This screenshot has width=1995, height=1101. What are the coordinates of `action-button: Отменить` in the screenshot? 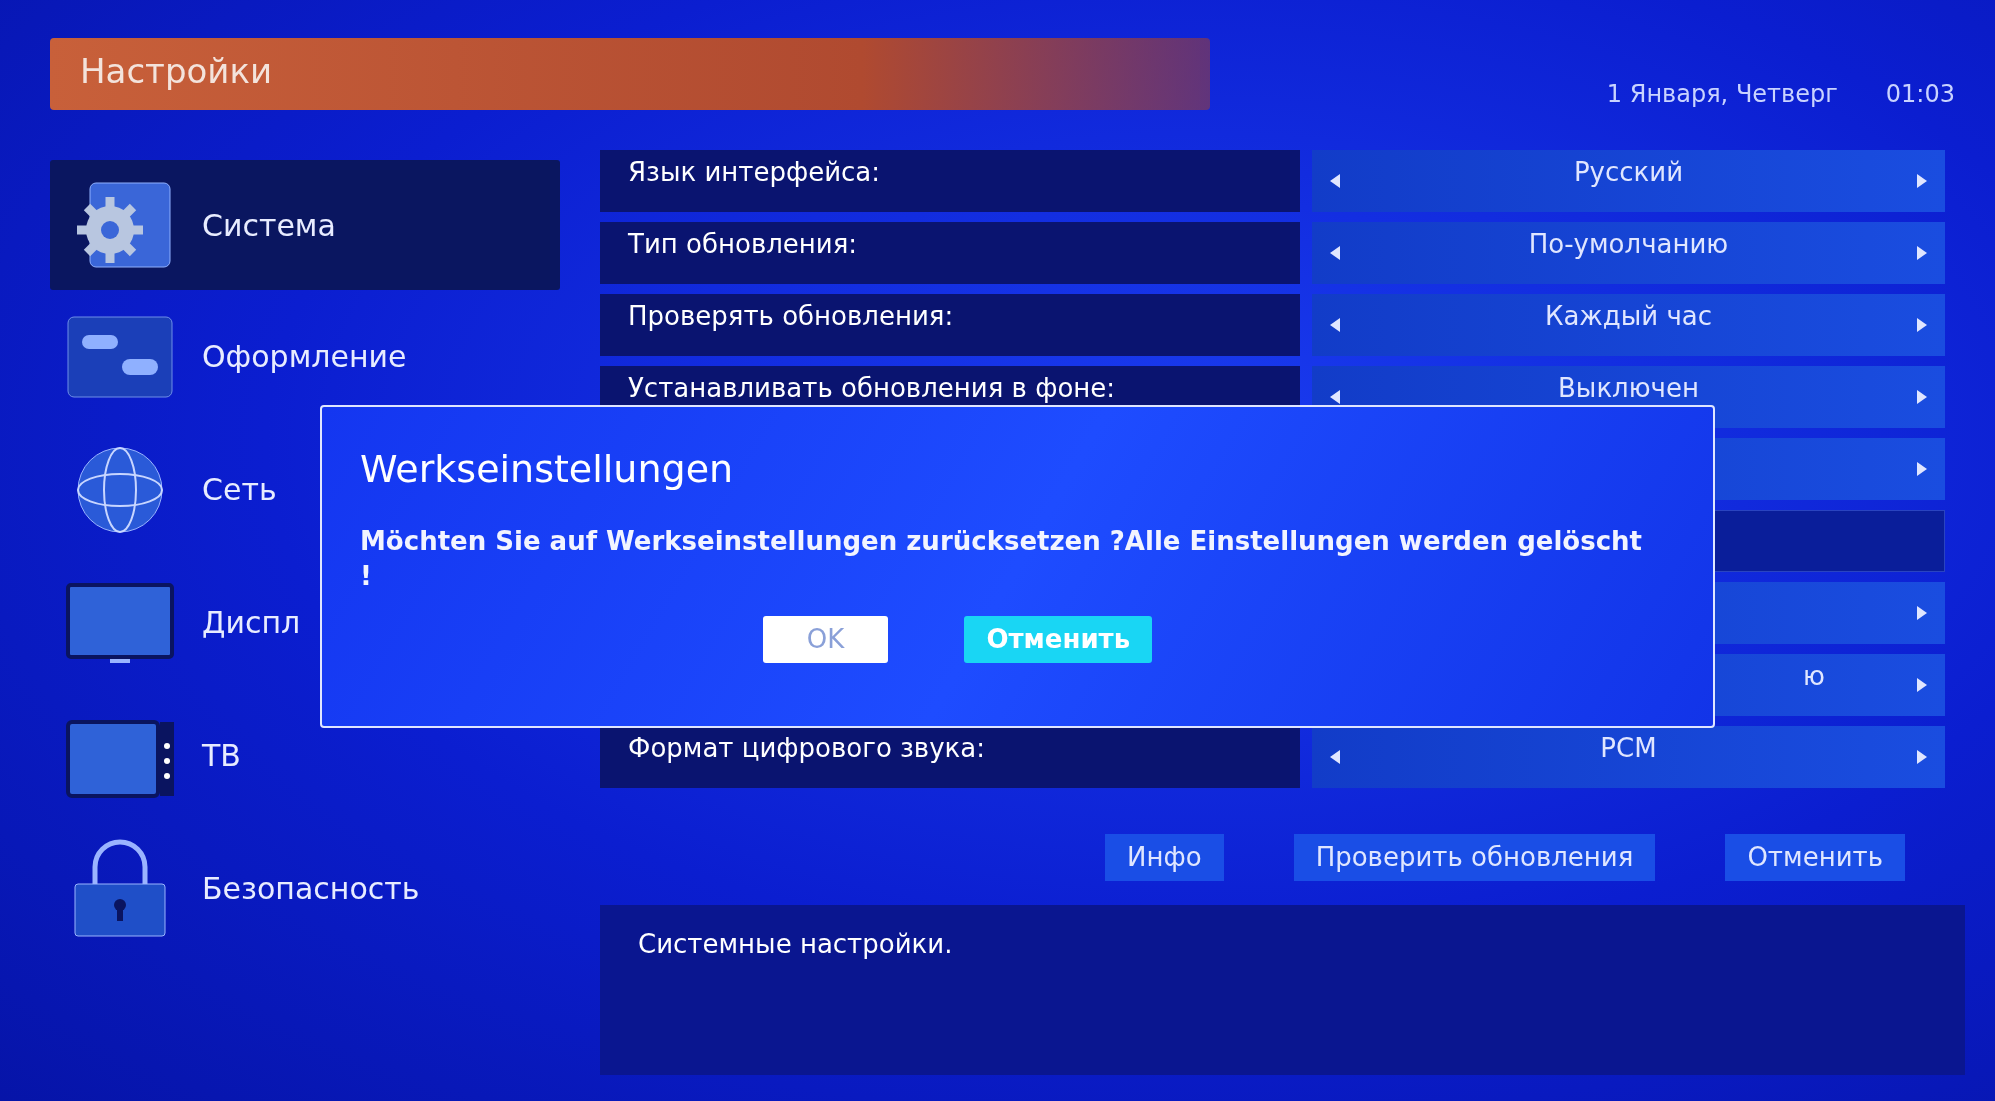 It's located at (1815, 857).